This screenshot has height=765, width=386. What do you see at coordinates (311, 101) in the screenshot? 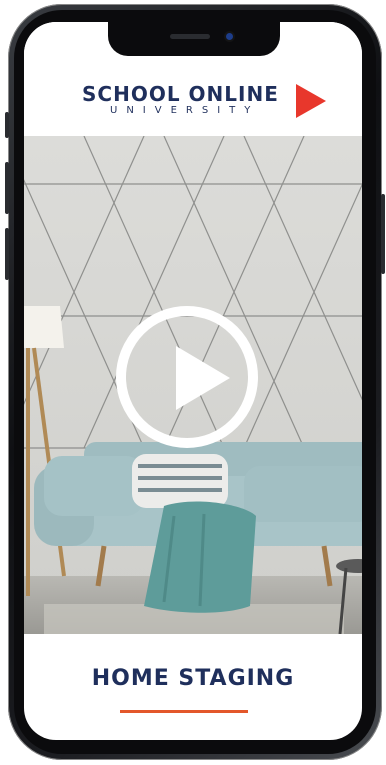
I see `logo-play-icon` at bounding box center [311, 101].